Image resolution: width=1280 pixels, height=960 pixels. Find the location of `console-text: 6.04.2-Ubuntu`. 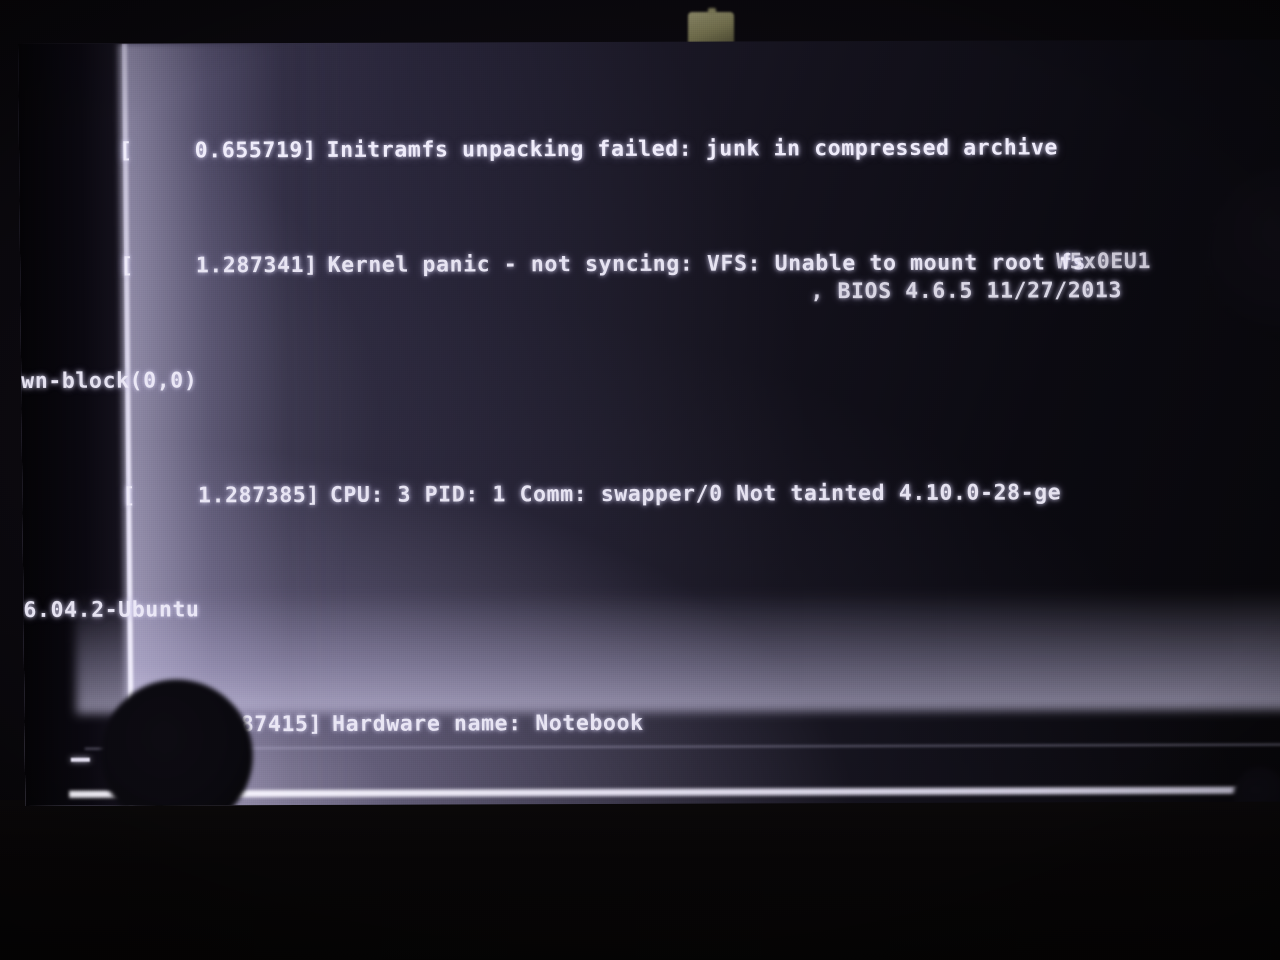

console-text: 6.04.2-Ubuntu is located at coordinates (111, 610).